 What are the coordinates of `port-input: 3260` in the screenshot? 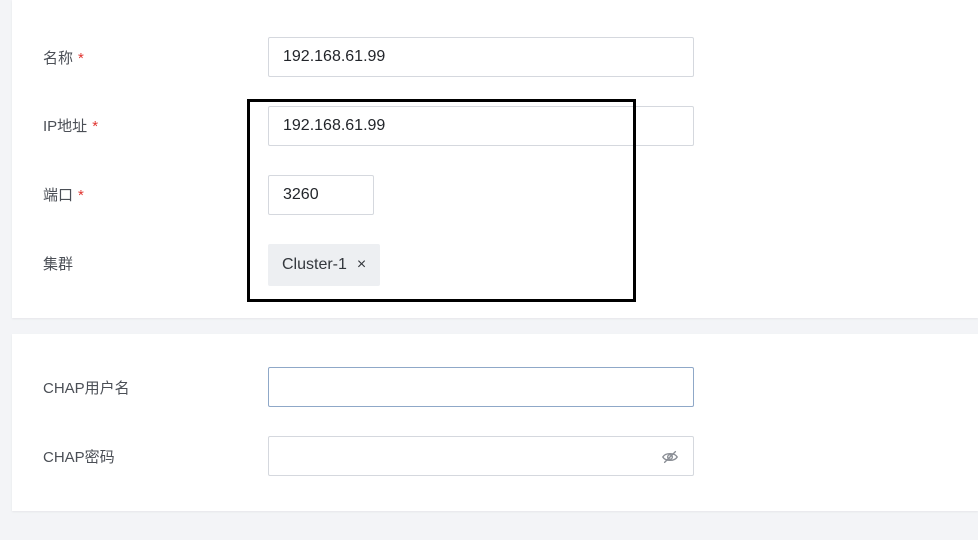 It's located at (321, 195).